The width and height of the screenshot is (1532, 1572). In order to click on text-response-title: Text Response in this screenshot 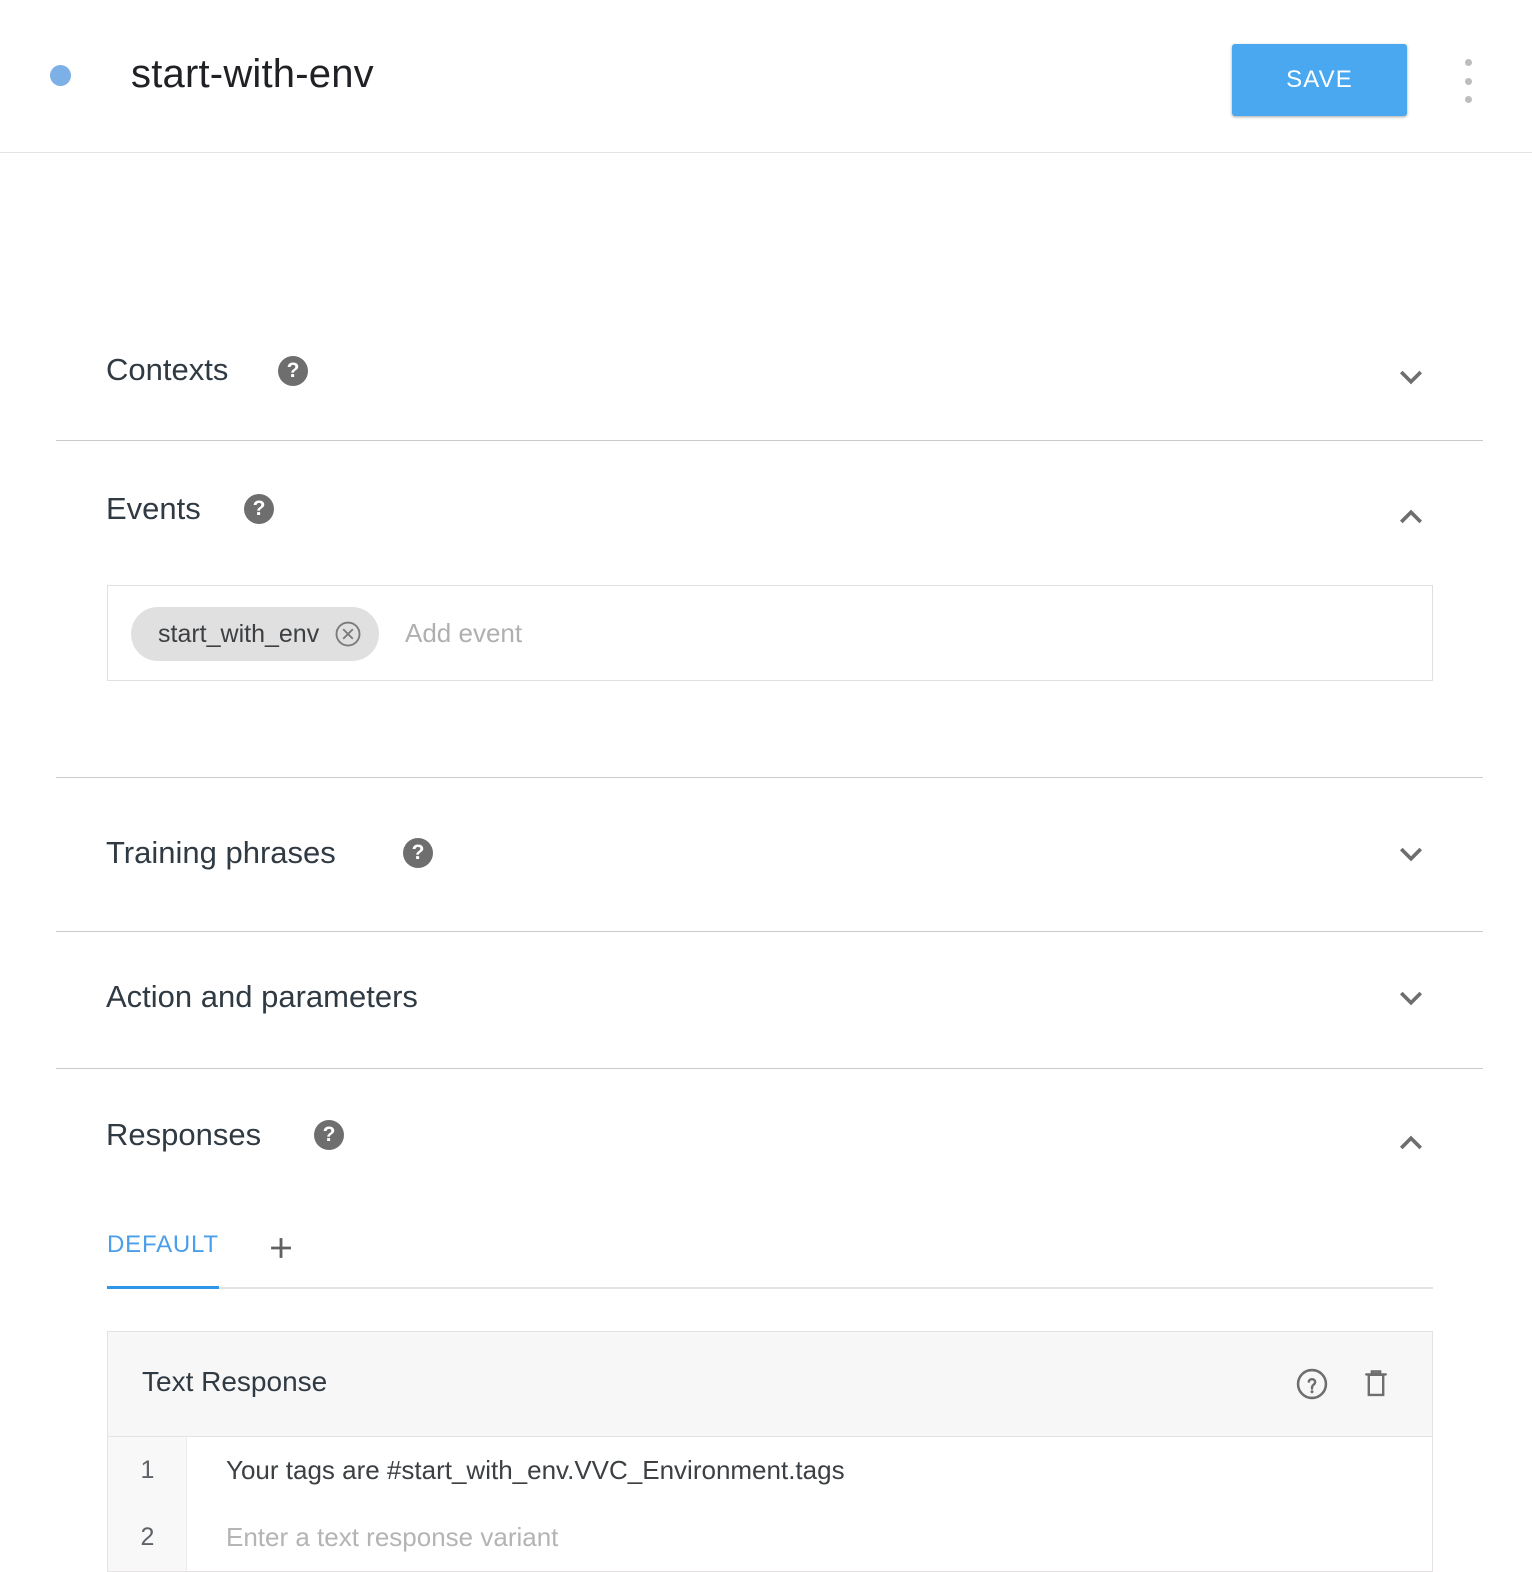, I will do `click(235, 1381)`.